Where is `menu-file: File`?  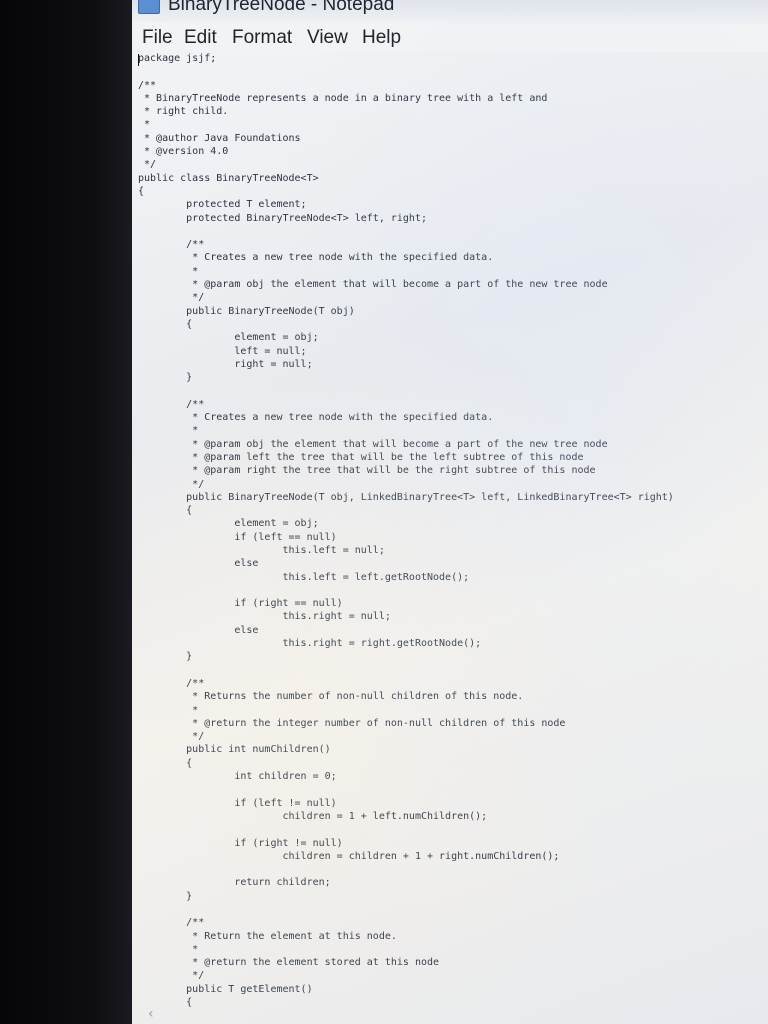 menu-file: File is located at coordinates (157, 38).